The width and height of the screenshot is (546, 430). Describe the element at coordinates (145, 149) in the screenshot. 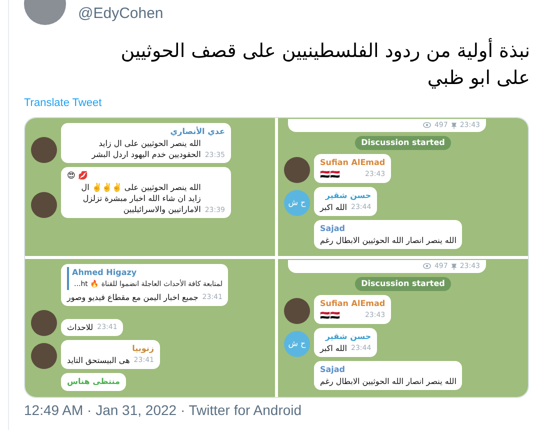

I see `message-text: الله ينصر الحوثيين على ال زايد الحقوديين خدم اليهود اردل البشر` at that location.